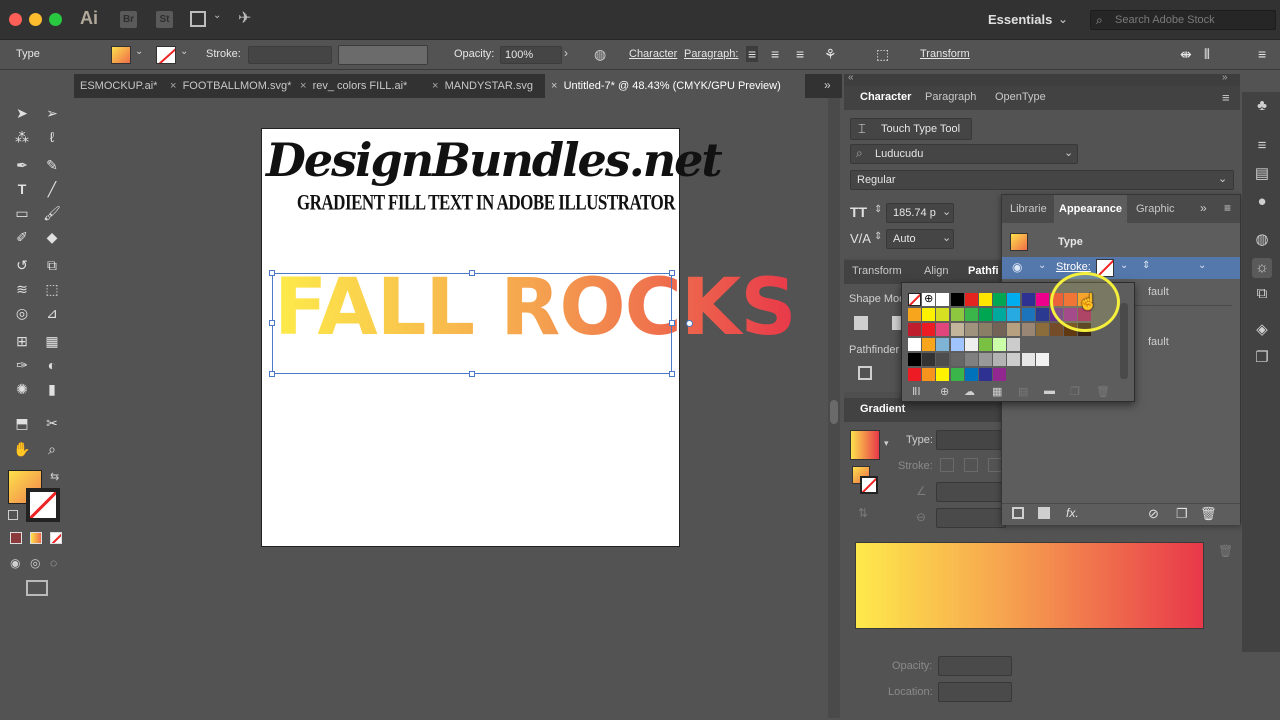 The height and width of the screenshot is (720, 1280). What do you see at coordinates (1225, 77) in the screenshot?
I see `collapse-panels-icon: »` at bounding box center [1225, 77].